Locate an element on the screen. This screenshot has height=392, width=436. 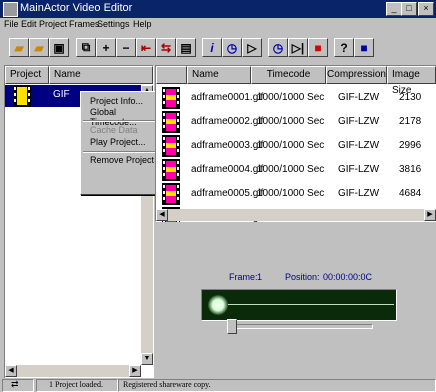
position-value: 00:00:00:0C is located at coordinates (348, 277).